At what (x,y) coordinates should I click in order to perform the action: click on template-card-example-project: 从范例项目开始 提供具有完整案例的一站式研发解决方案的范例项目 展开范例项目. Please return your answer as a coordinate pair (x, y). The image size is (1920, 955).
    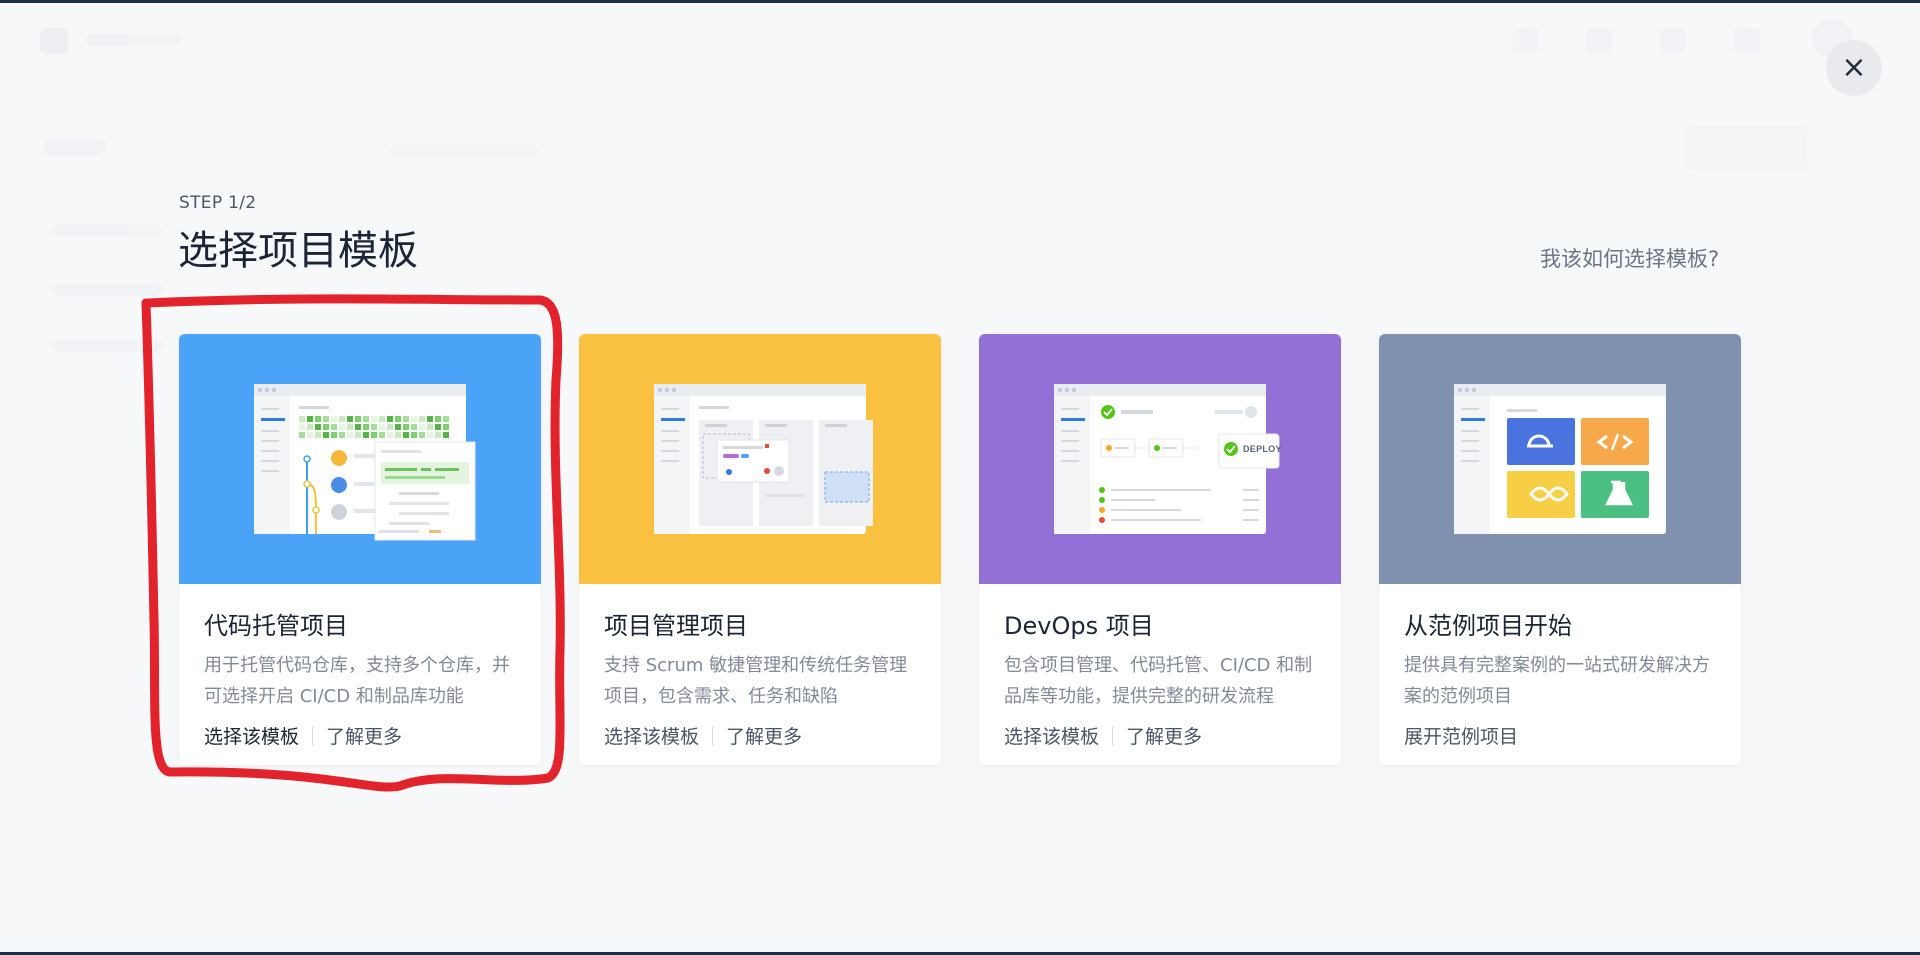
    Looking at the image, I should click on (1560, 549).